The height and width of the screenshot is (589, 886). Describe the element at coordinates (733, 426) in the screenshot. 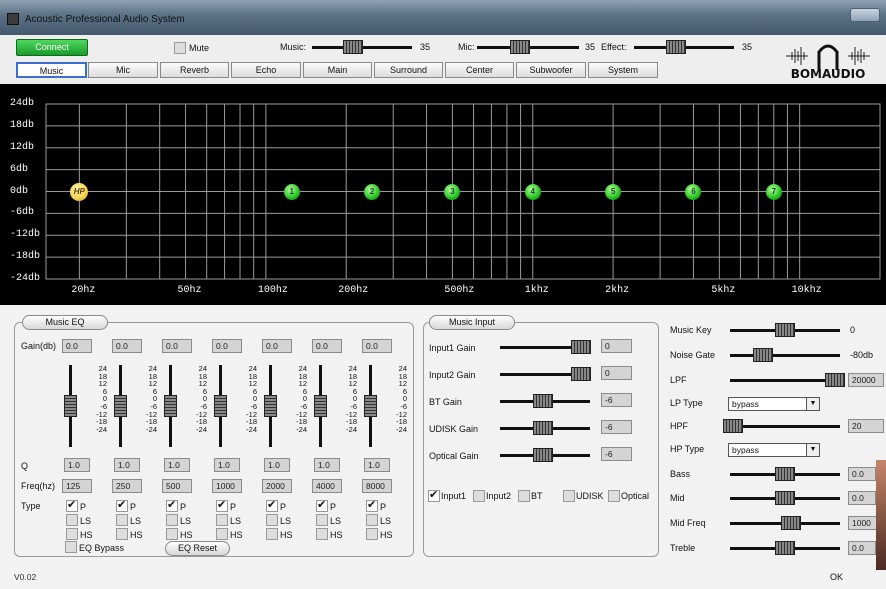

I see `hpf-slider-thumb` at that location.